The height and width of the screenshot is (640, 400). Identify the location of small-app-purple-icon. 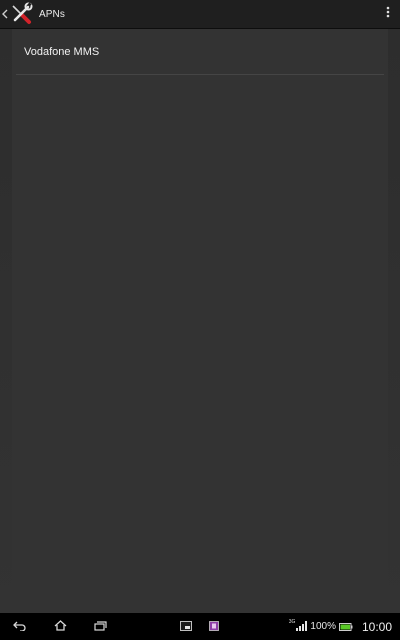
(214, 627).